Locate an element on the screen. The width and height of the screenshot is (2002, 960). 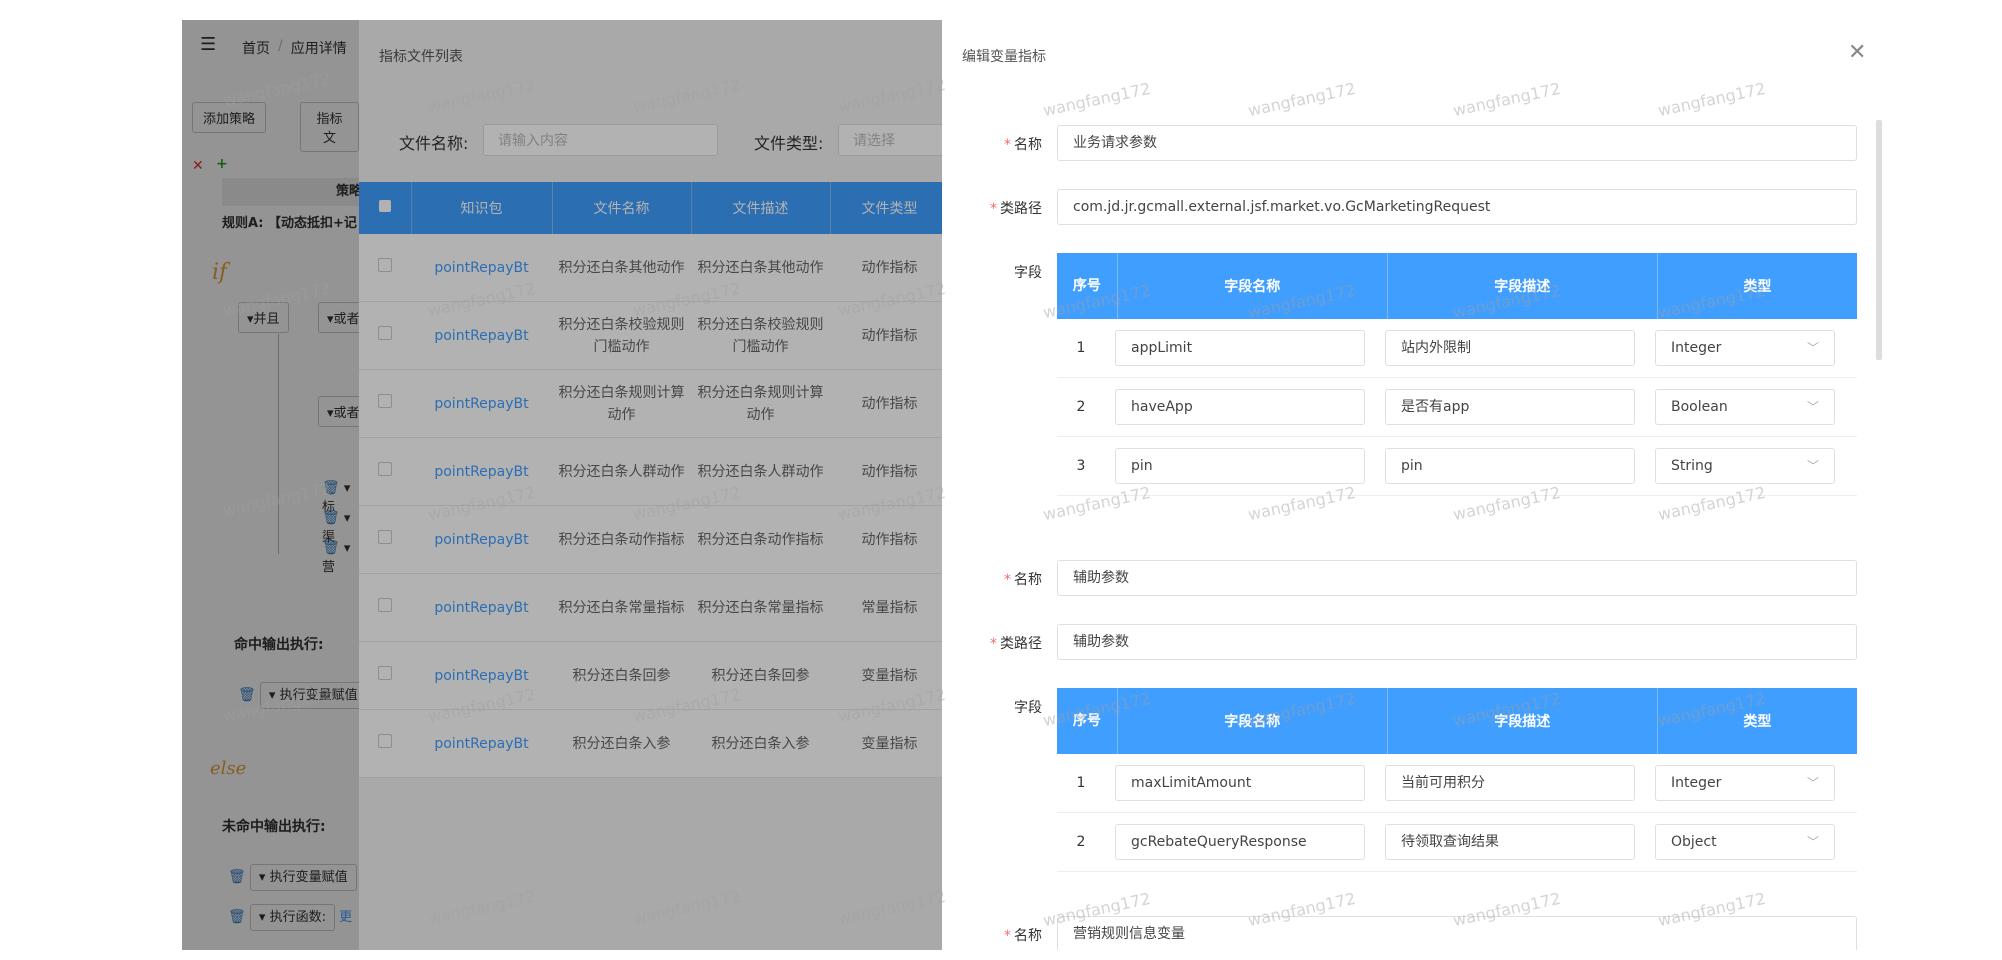
type-select: Object ﹀ is located at coordinates (1745, 842).